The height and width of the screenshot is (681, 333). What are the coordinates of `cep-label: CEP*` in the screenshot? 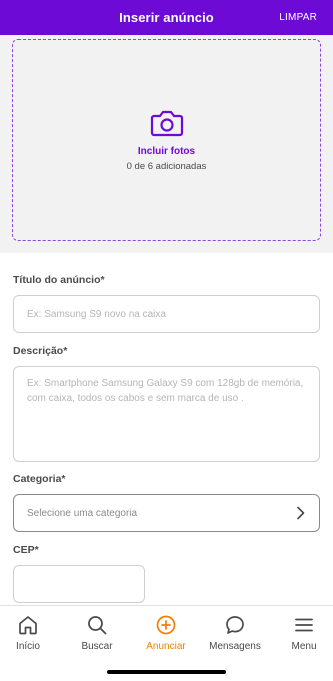 It's located at (26, 550).